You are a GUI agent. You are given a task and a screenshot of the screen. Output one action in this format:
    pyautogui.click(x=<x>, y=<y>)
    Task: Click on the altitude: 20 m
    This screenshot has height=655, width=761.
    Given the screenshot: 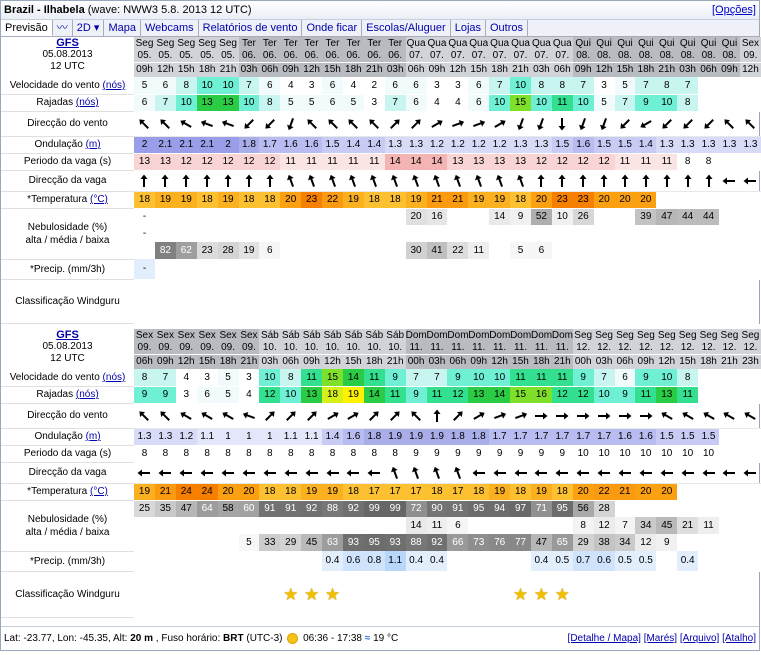 What is the action you would take?
    pyautogui.click(x=141, y=639)
    